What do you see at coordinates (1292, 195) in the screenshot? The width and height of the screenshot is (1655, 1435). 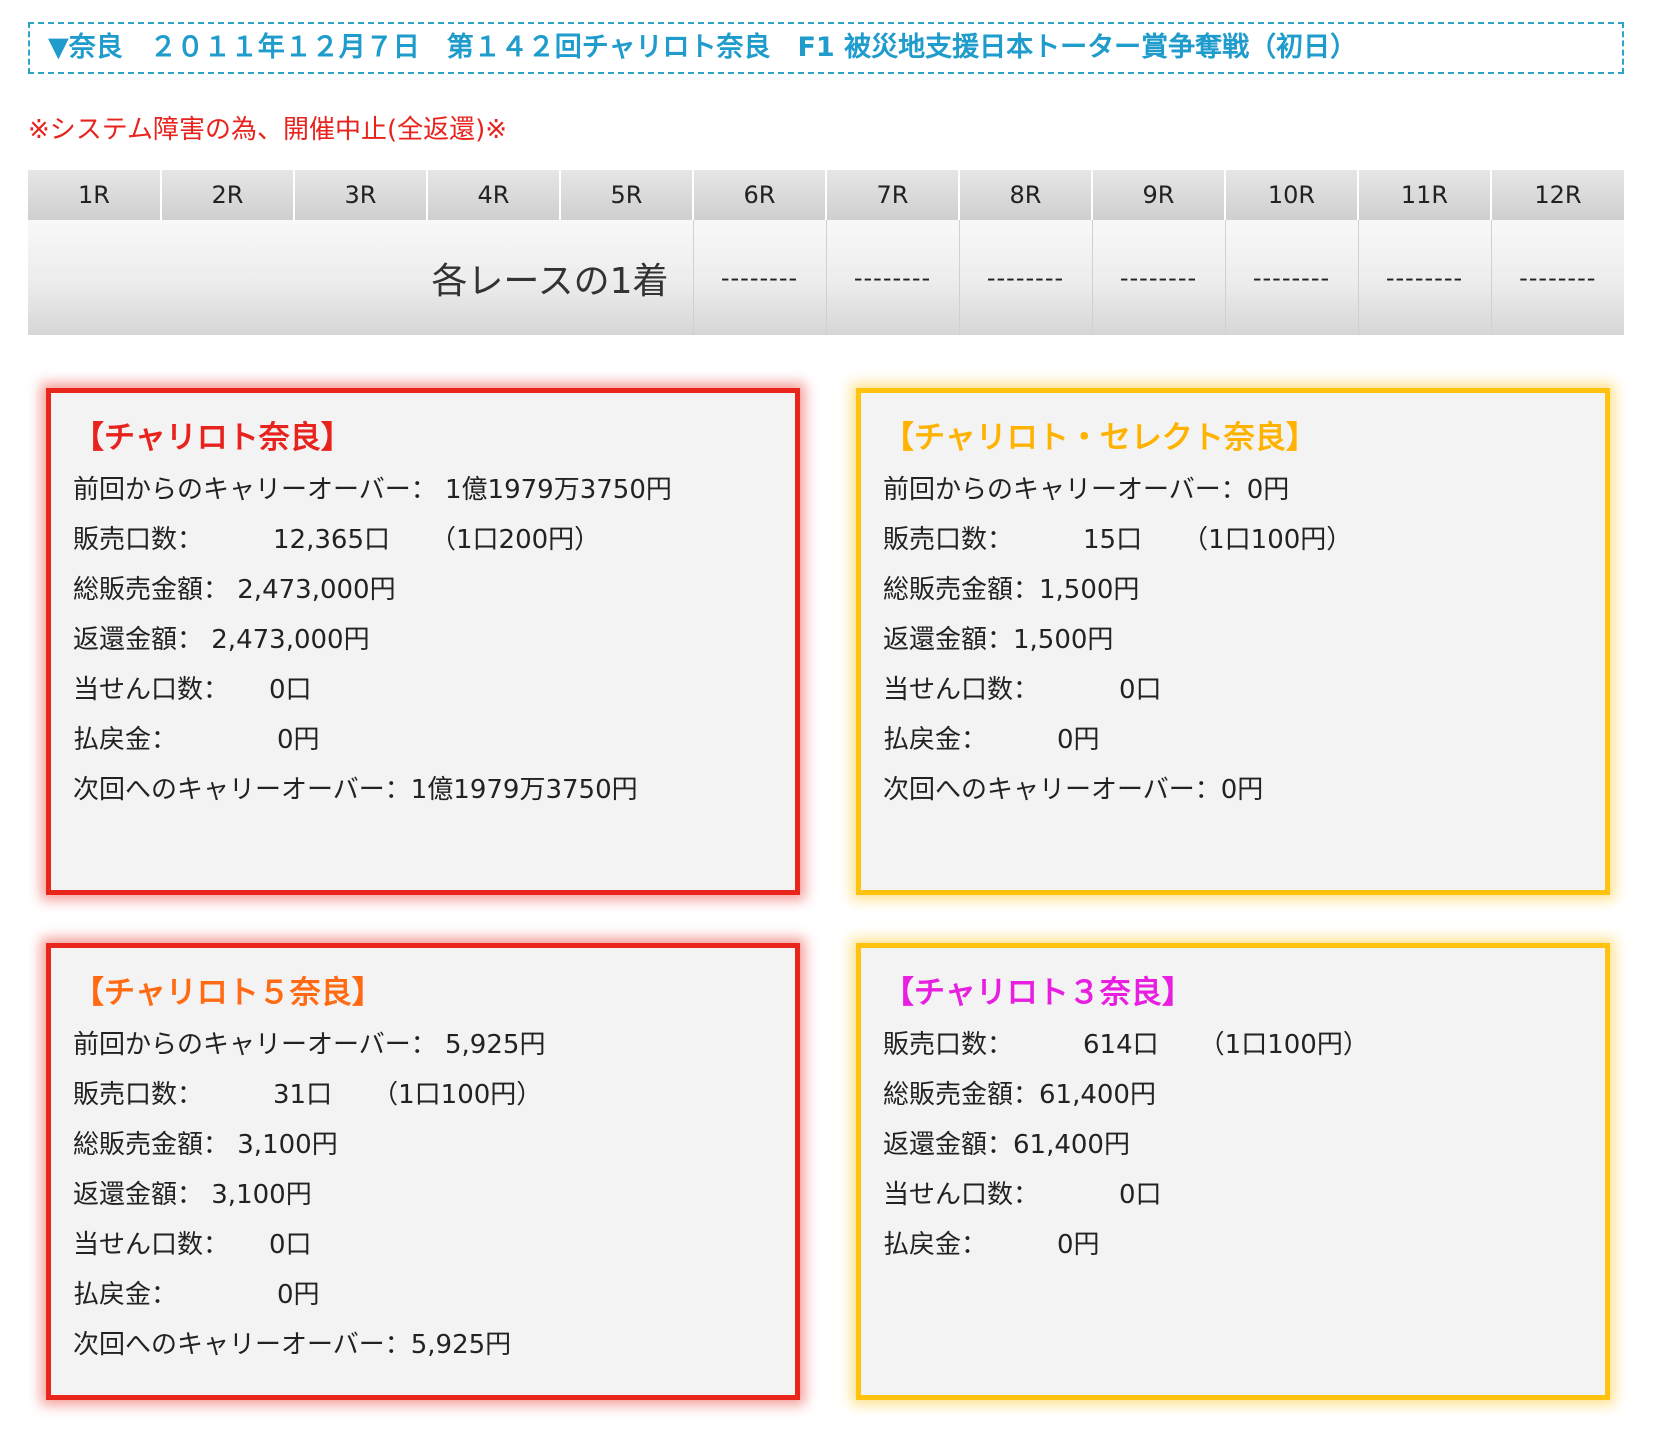 I see `race-header-10r: 10R` at bounding box center [1292, 195].